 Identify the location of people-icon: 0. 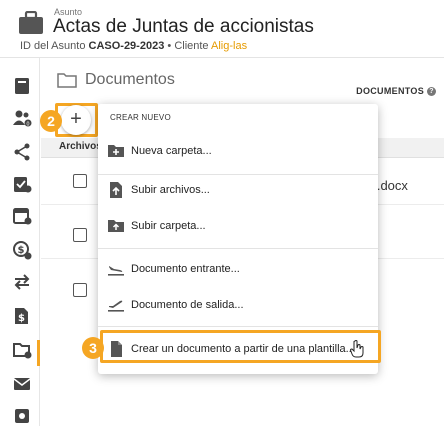
(22, 118).